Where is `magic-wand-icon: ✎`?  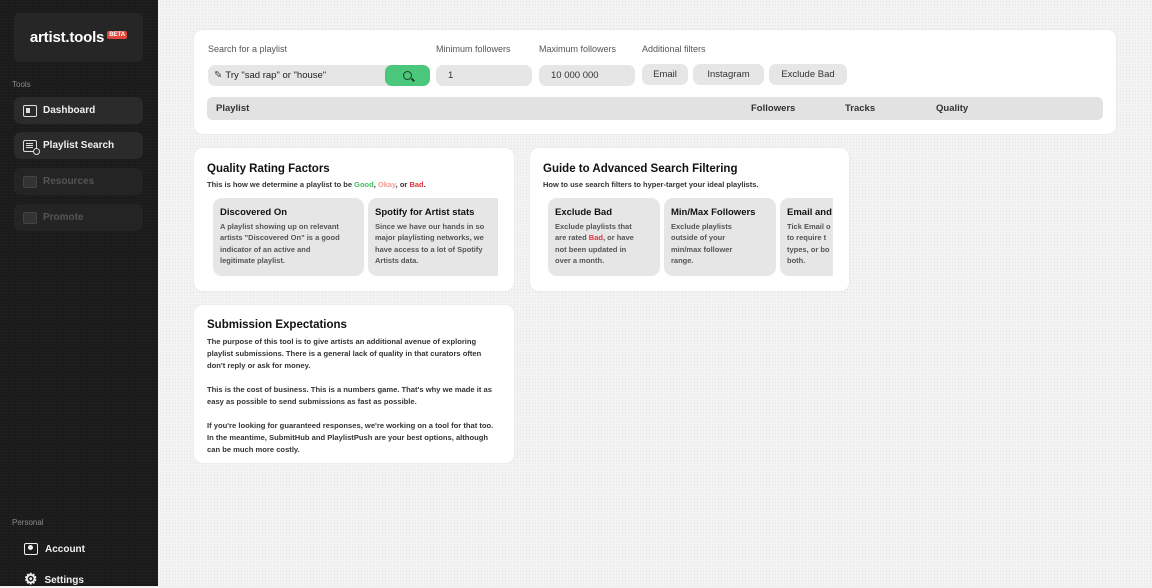 magic-wand-icon: ✎ is located at coordinates (218, 75).